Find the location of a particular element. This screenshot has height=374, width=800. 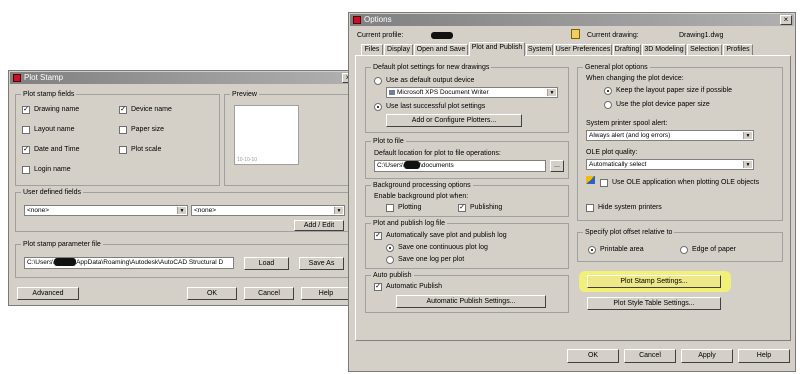

tab-files: Files is located at coordinates (372, 49).